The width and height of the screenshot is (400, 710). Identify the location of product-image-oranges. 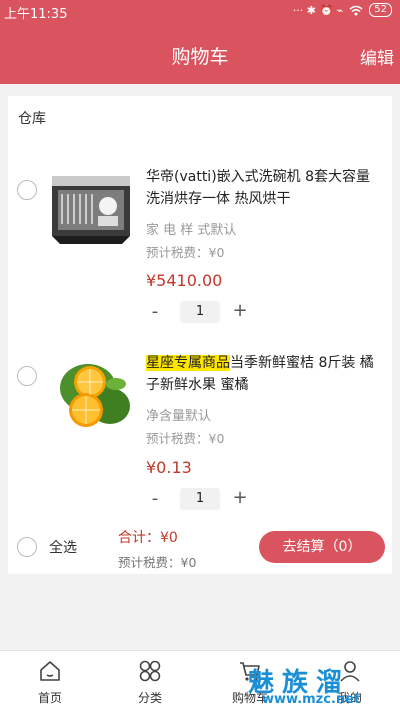
(95, 395).